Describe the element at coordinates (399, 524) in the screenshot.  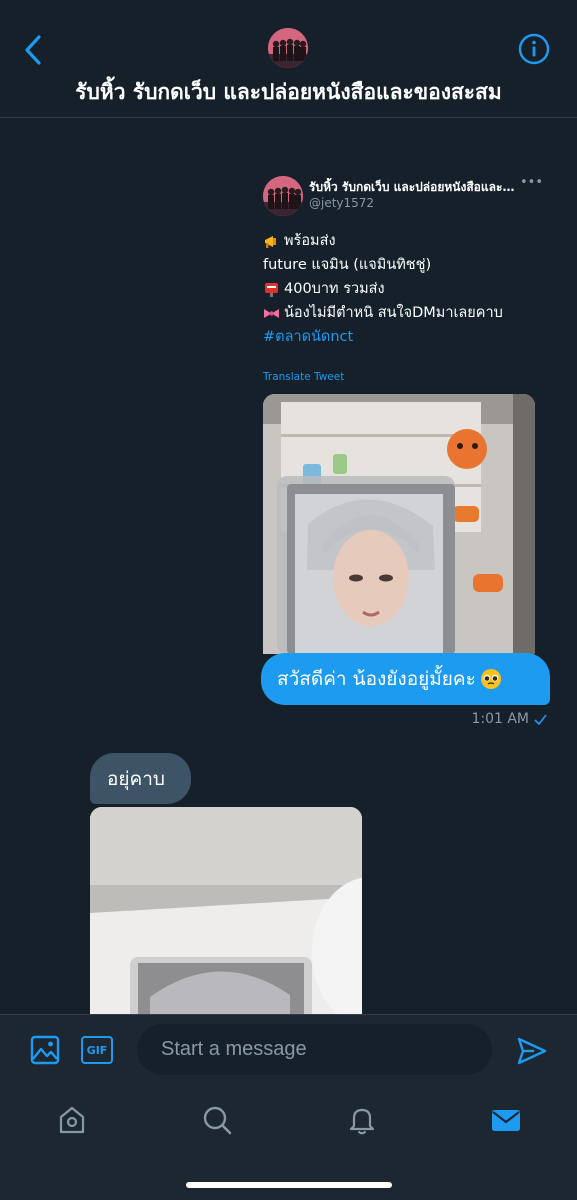
I see `tweet-photo` at that location.